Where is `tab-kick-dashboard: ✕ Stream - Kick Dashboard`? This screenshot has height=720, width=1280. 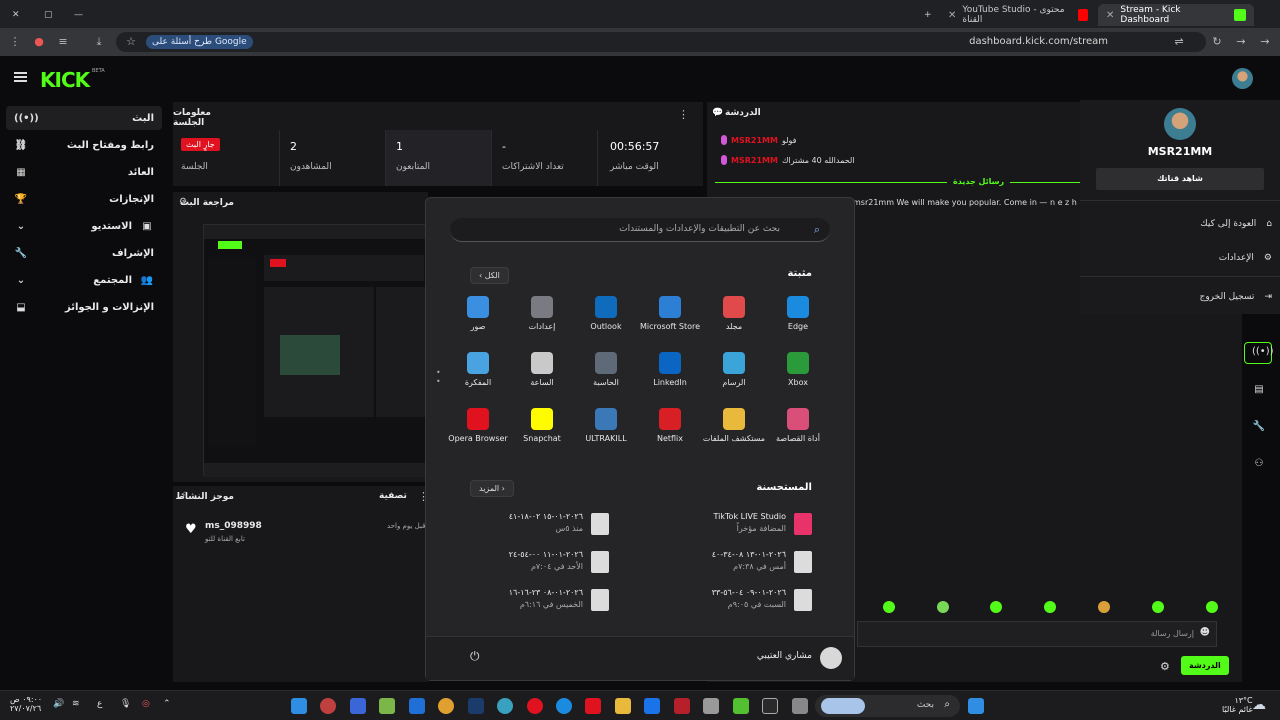
tab-kick-dashboard: ✕ Stream - Kick Dashboard is located at coordinates (1176, 15).